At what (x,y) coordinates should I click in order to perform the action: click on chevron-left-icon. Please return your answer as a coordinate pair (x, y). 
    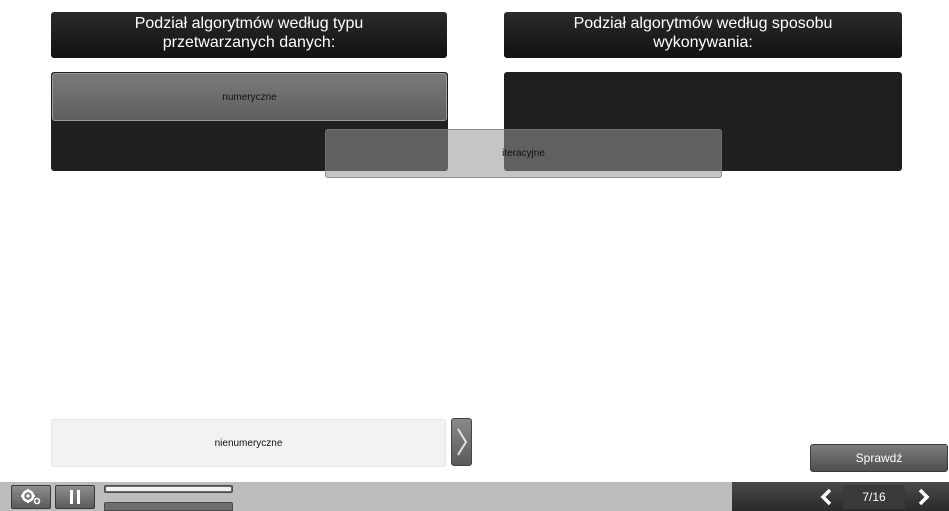
    Looking at the image, I should click on (826, 497).